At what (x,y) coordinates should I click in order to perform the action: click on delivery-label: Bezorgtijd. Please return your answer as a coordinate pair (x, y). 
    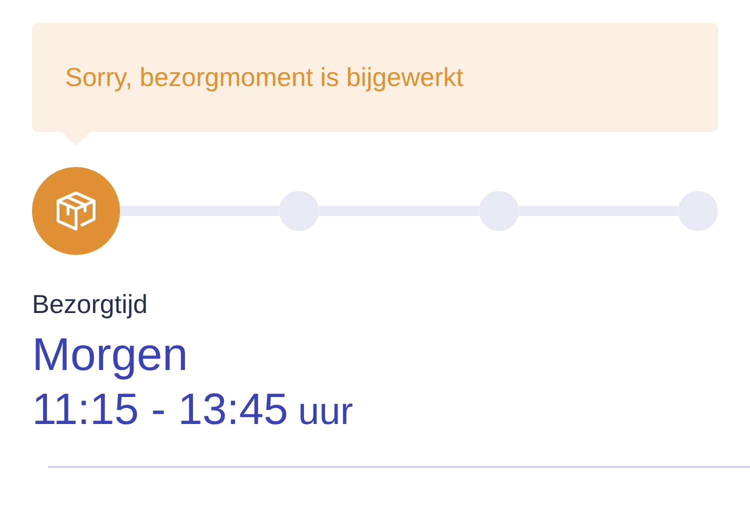
    Looking at the image, I should click on (90, 304).